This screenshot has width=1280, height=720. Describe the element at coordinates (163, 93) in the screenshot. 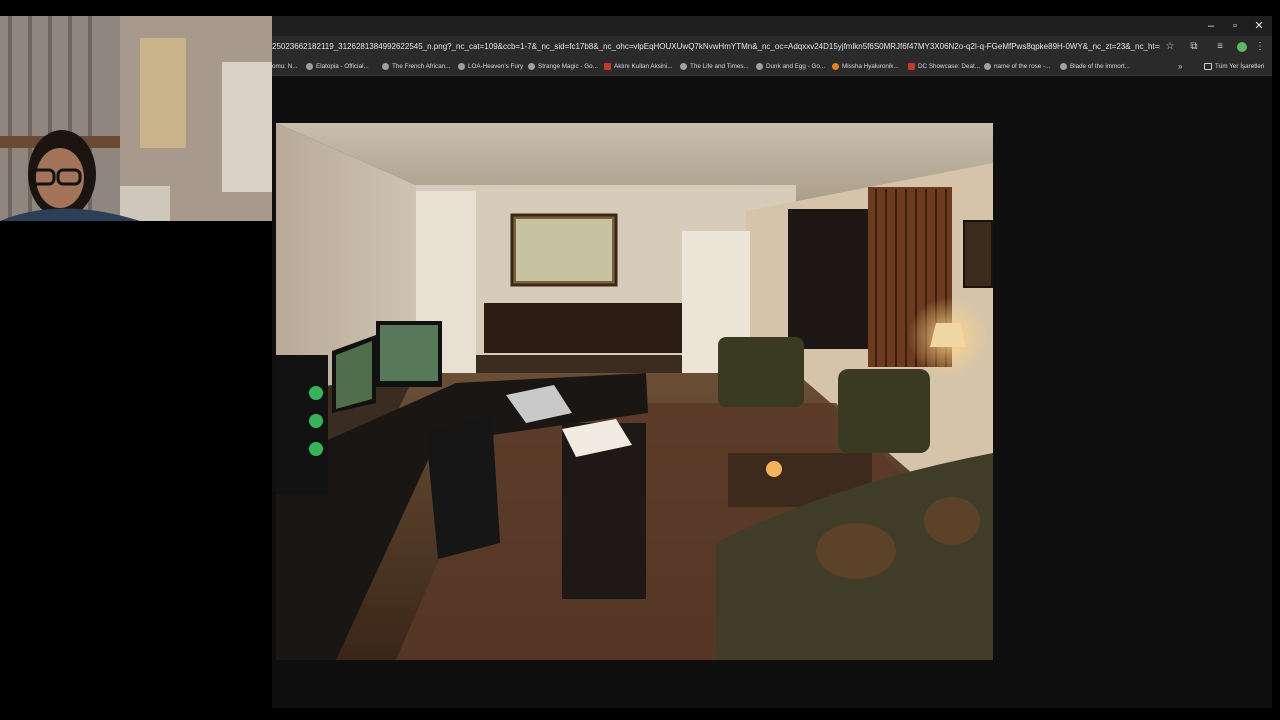

I see `book-stack` at that location.